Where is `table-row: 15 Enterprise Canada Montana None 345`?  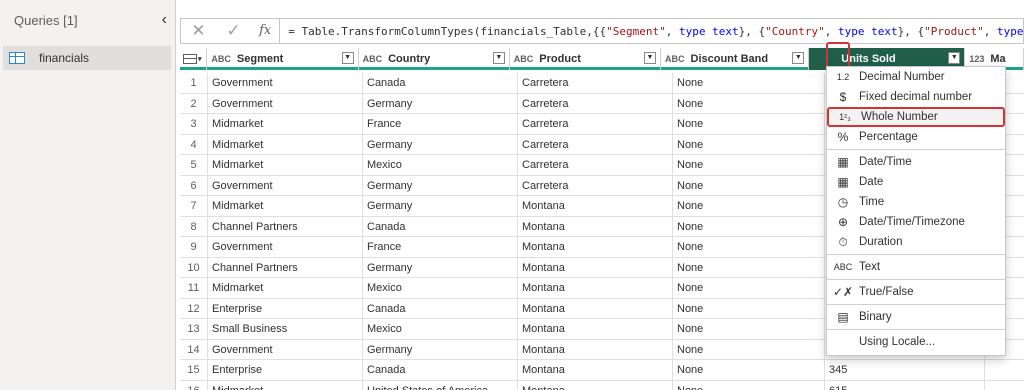 table-row: 15 Enterprise Canada Montana None 345 is located at coordinates (602, 370).